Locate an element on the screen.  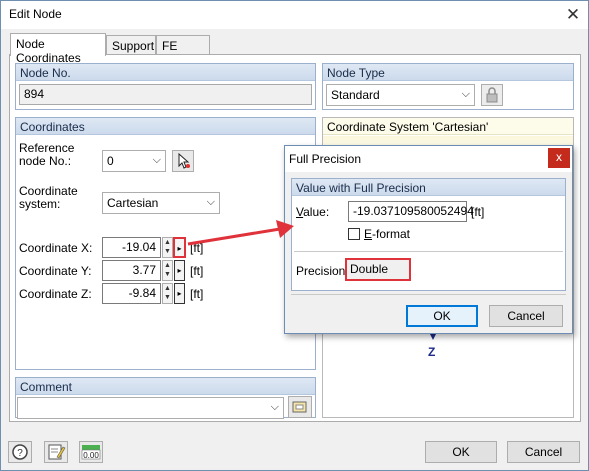
coordinate-y-spinner: ▲ ▼ is located at coordinates (167, 270).